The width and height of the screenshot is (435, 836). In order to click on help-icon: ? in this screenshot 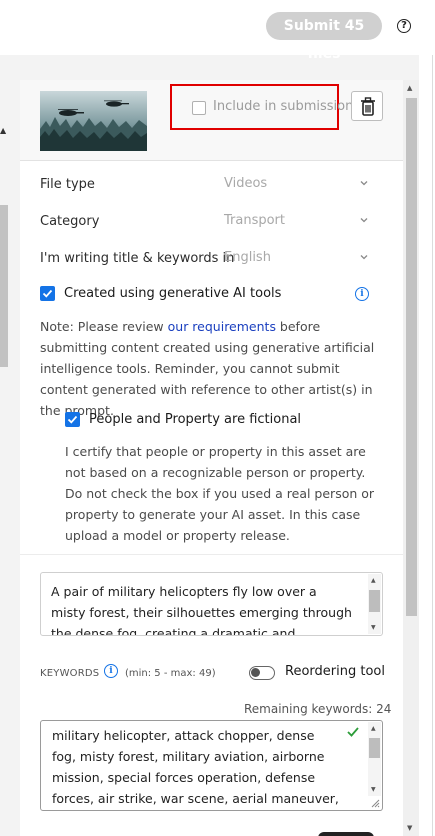, I will do `click(404, 26)`.